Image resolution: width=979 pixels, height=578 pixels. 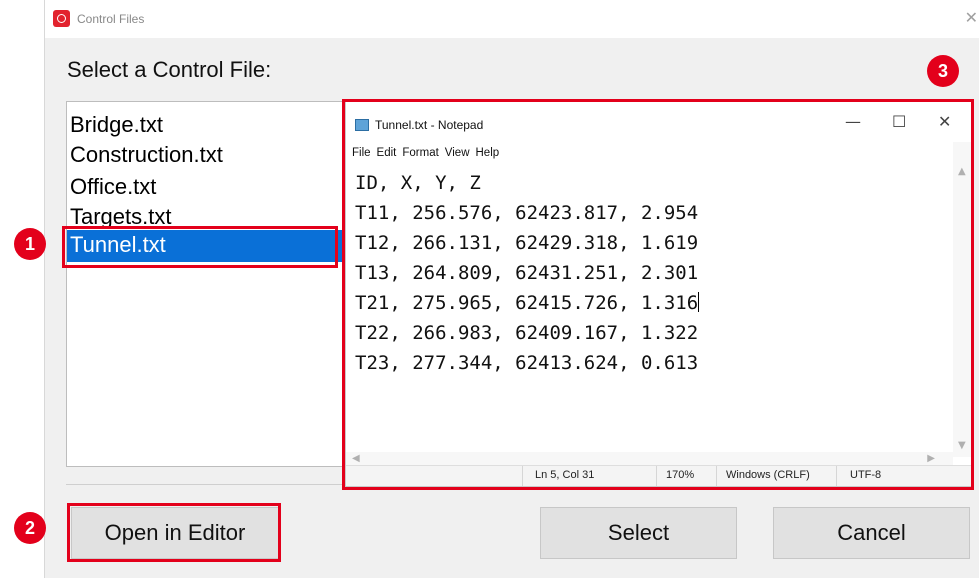 What do you see at coordinates (853, 121) in the screenshot?
I see `minimize-icon: —` at bounding box center [853, 121].